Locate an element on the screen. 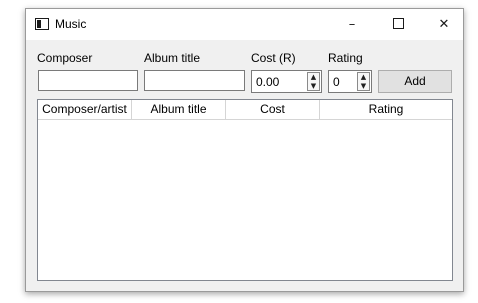 Image resolution: width=478 pixels, height=303 pixels. cost-decrement-icon: ▼ is located at coordinates (313, 86).